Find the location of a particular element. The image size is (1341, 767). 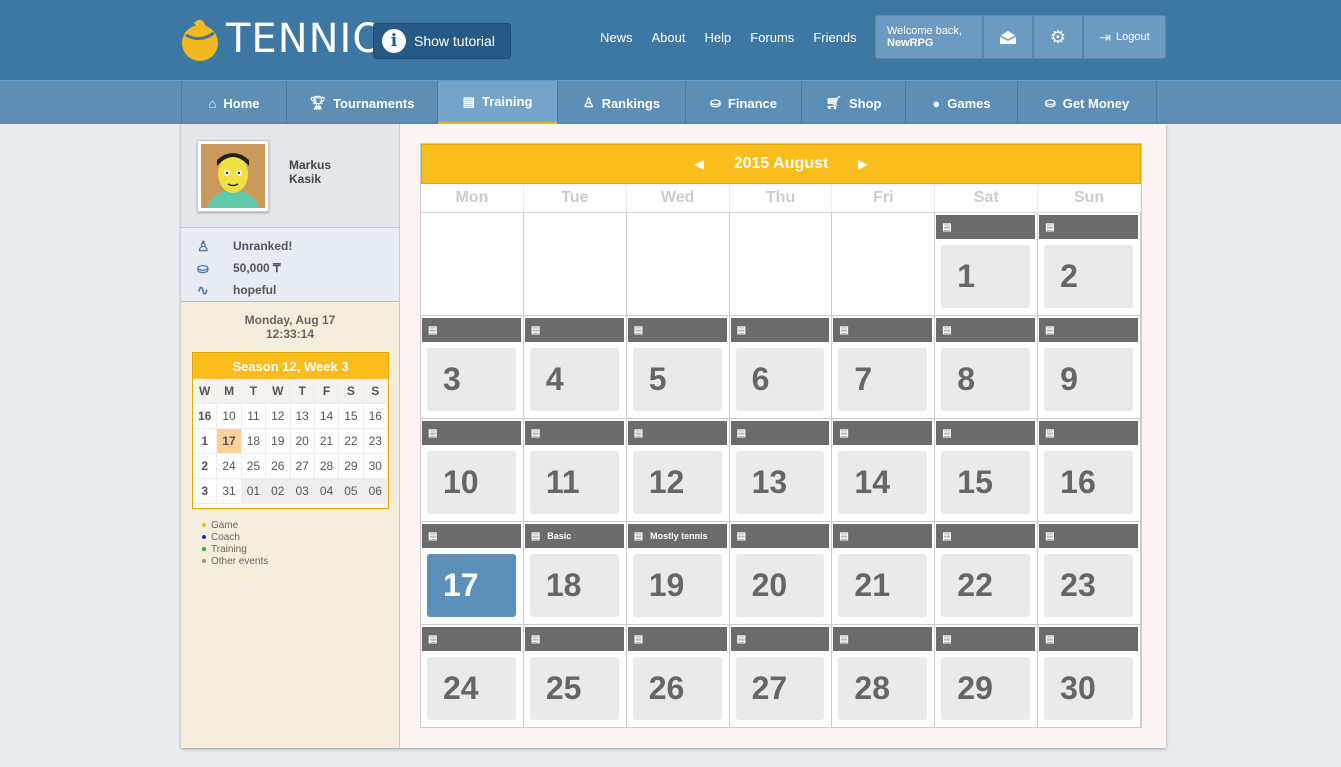

calendar-day-cell: ▤ 25 is located at coordinates (575, 676).